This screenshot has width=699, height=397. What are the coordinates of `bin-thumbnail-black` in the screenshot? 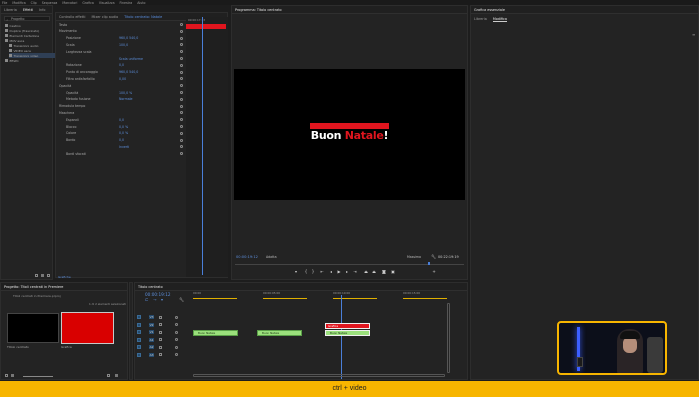 It's located at (33, 328).